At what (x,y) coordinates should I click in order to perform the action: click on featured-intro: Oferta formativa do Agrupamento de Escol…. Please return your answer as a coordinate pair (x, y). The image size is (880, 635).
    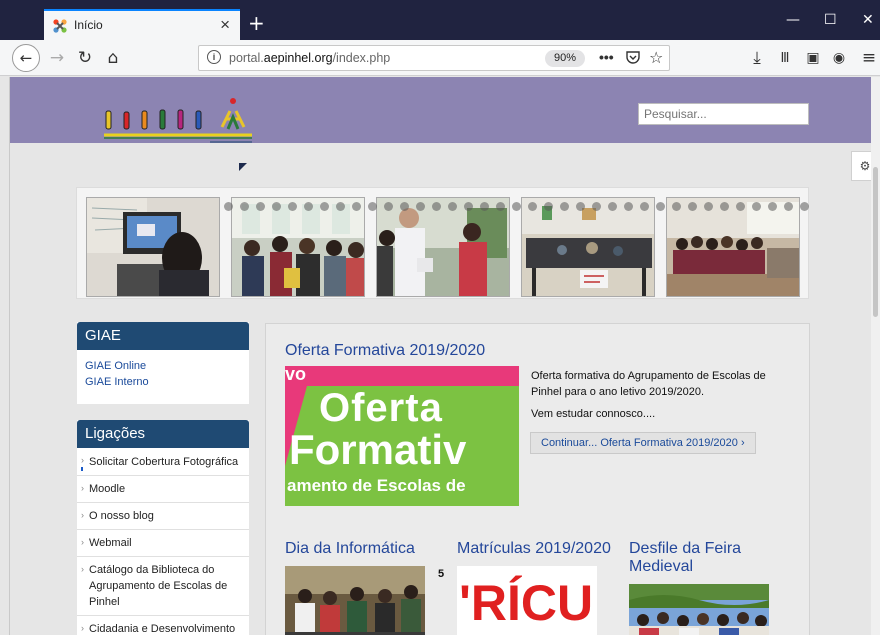
    Looking at the image, I should click on (651, 395).